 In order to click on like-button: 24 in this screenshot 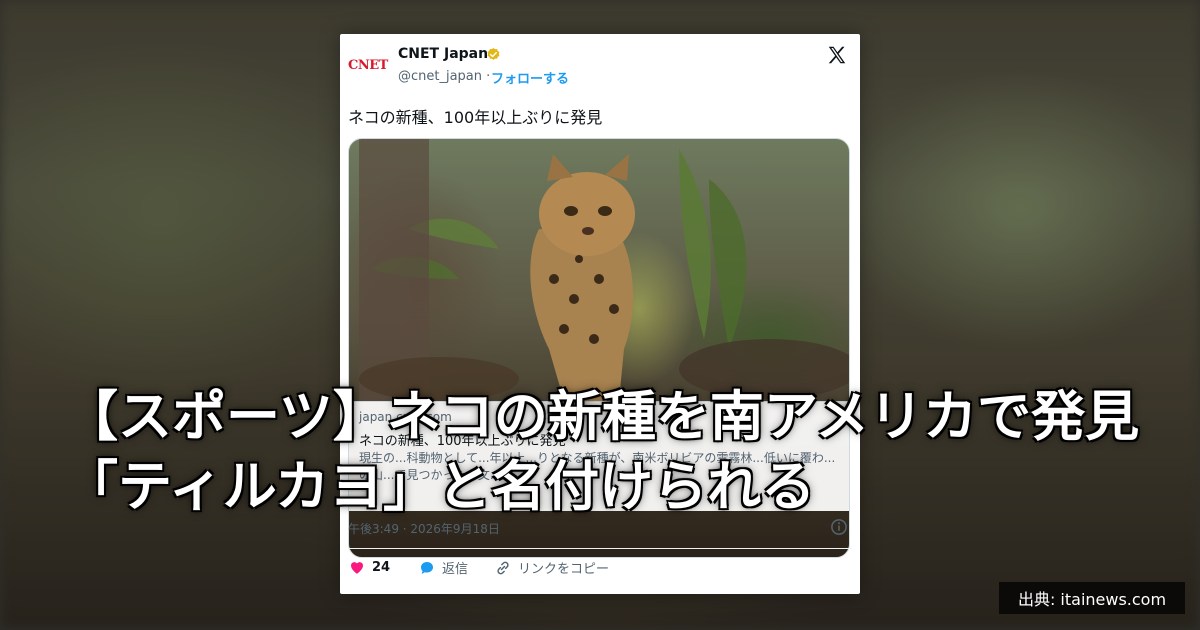, I will do `click(369, 567)`.